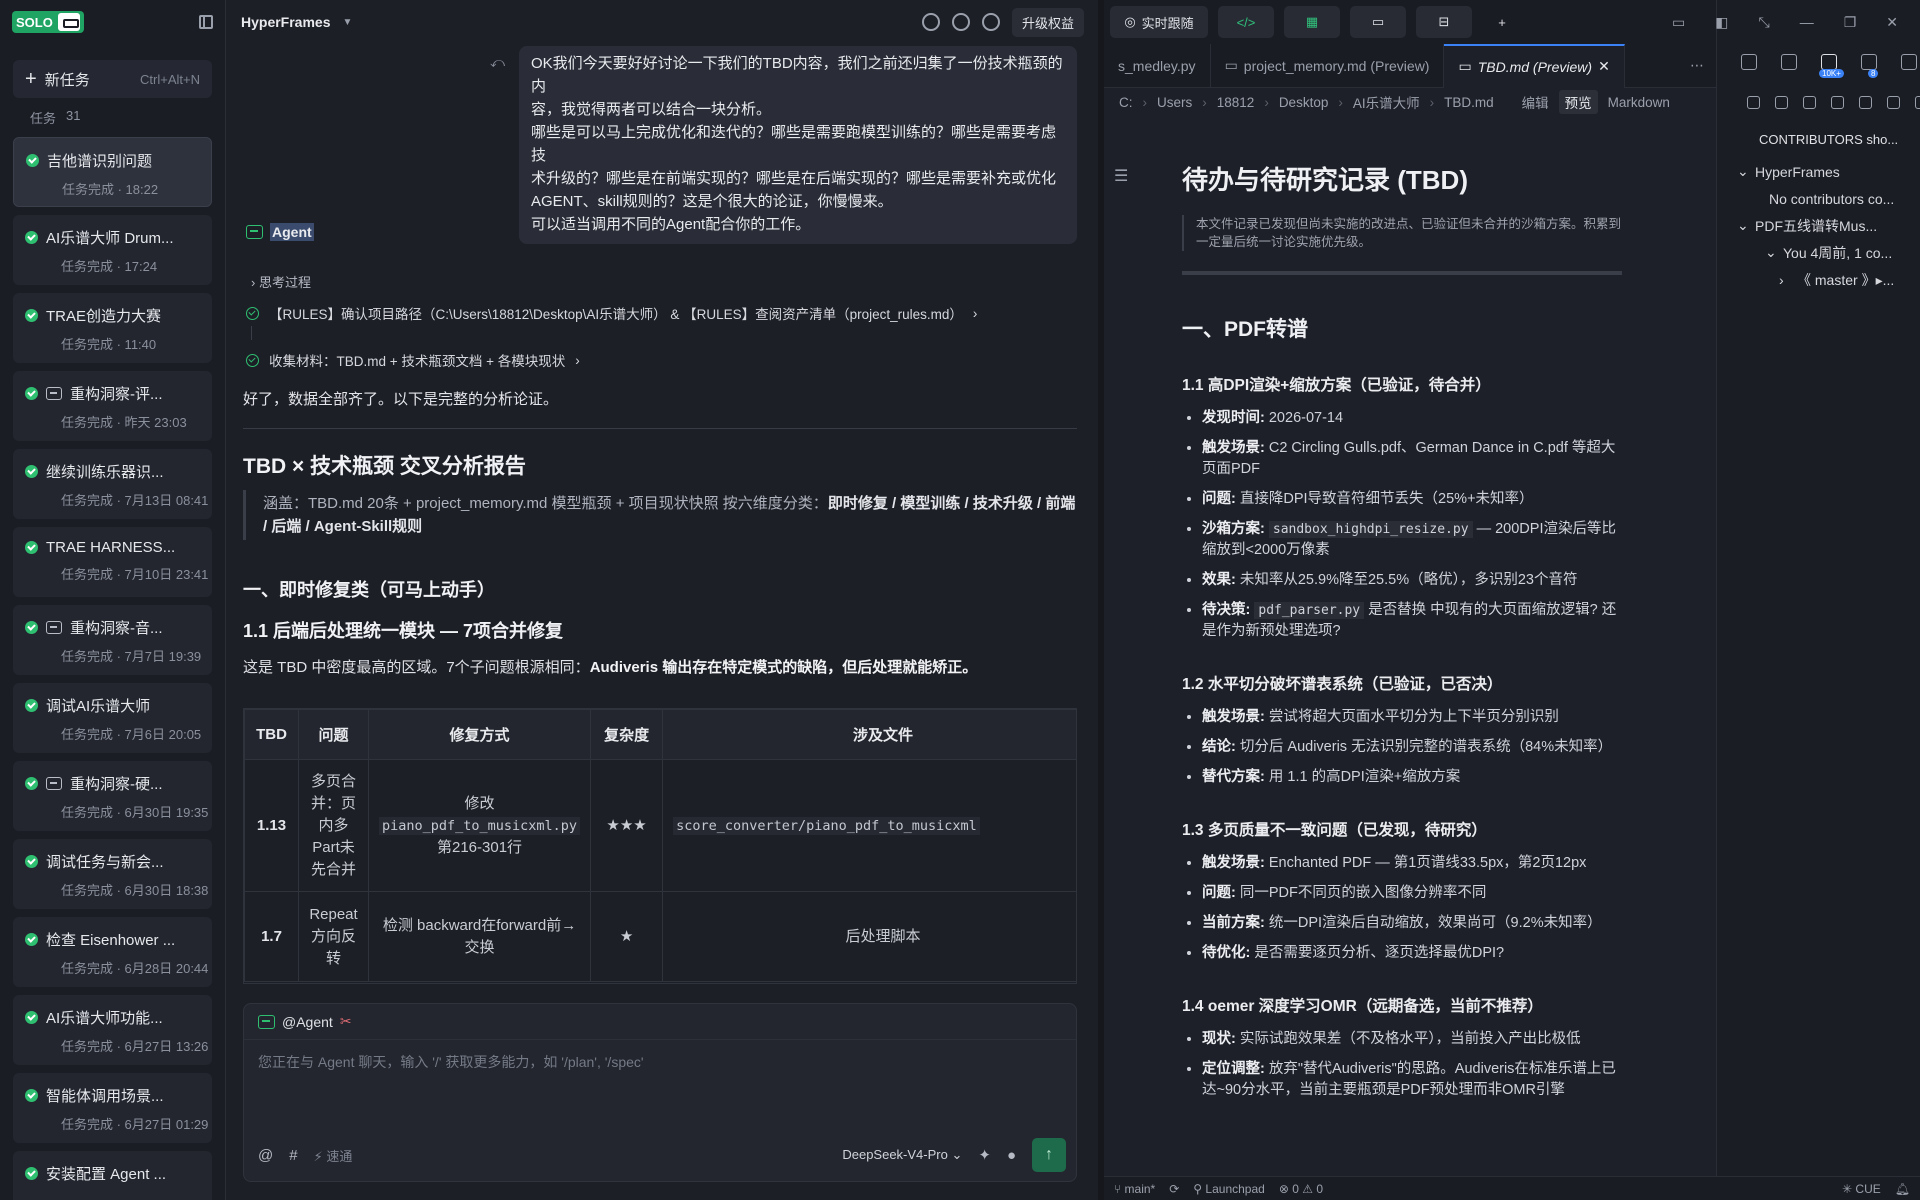  Describe the element at coordinates (1304, 102) in the screenshot. I see `crumb: Desktop` at that location.